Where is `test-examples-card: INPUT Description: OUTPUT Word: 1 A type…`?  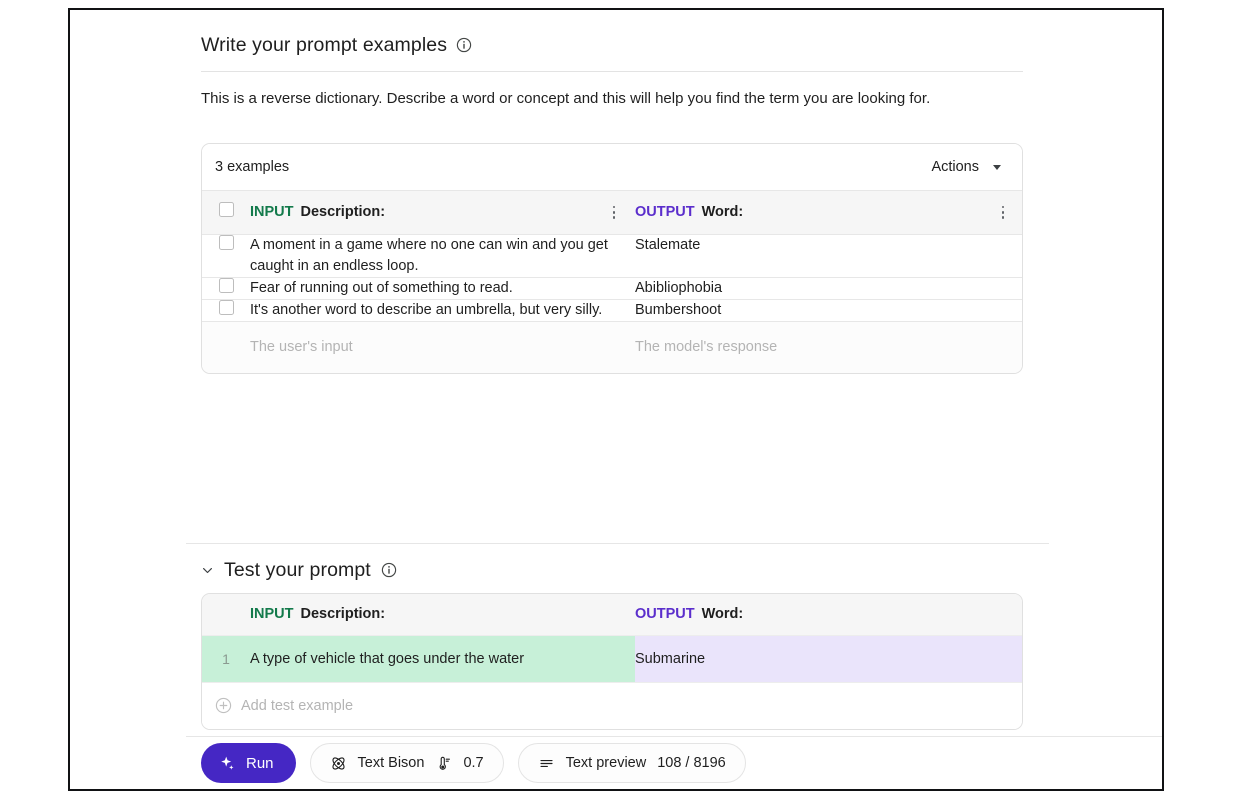
test-examples-card: INPUT Description: OUTPUT Word: 1 A type… is located at coordinates (612, 661).